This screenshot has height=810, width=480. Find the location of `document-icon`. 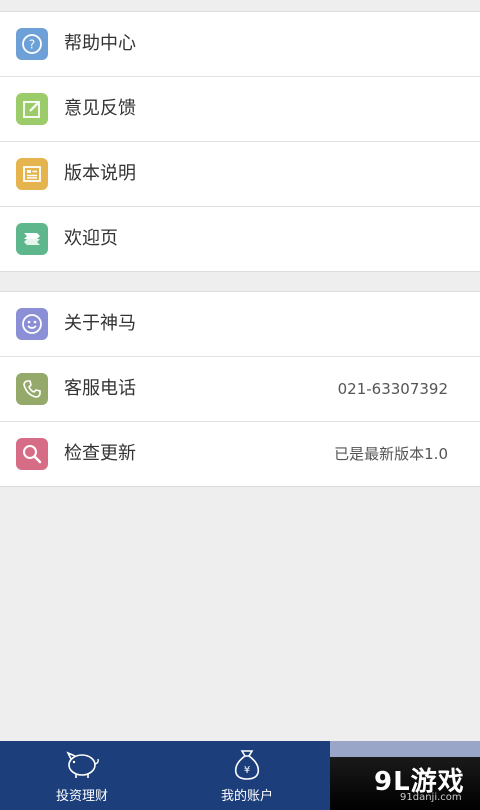

document-icon is located at coordinates (32, 174).